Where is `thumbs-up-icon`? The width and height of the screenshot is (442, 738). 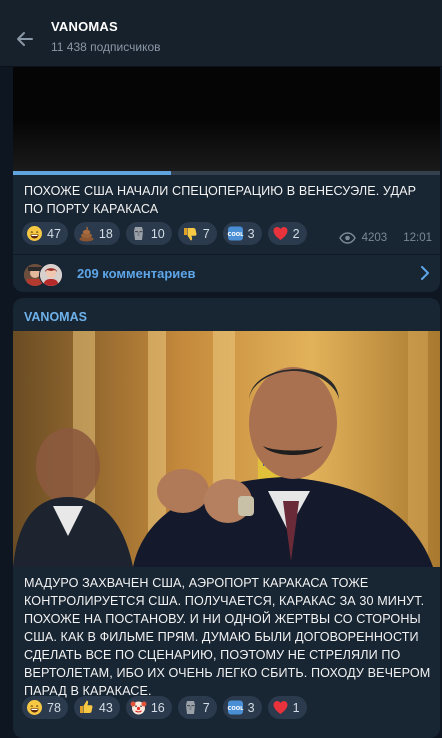 thumbs-up-icon is located at coordinates (86, 707).